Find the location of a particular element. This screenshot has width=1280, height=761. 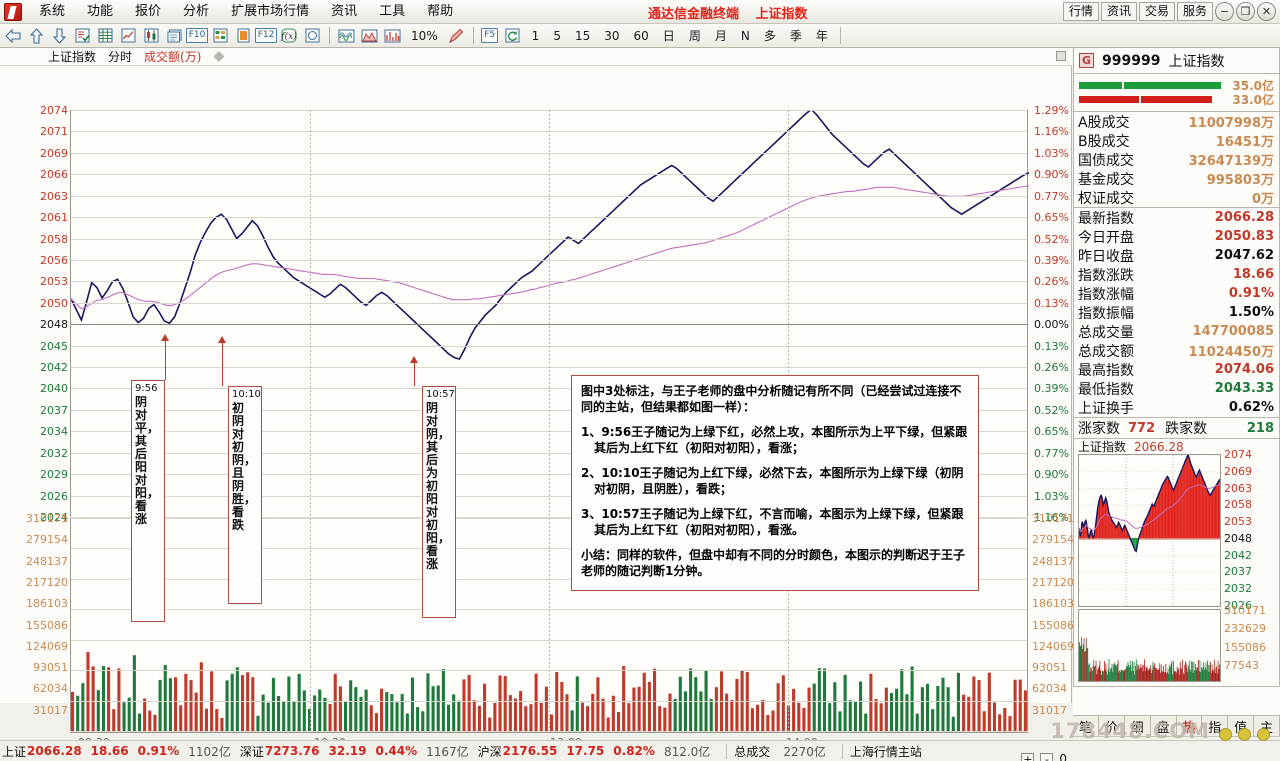

menu-item-tools: 工具 is located at coordinates (392, 12).